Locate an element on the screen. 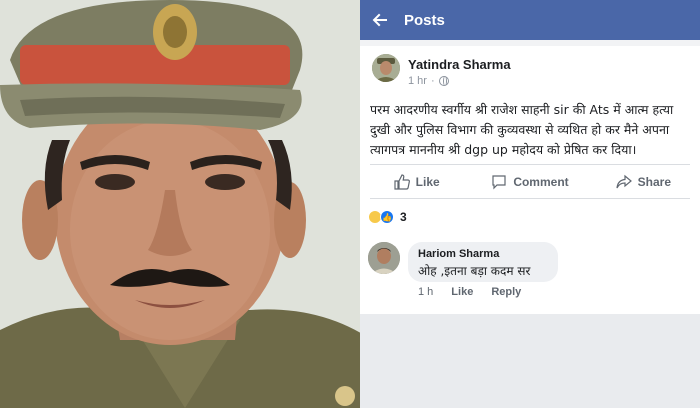 This screenshot has height=408, width=700. top-bar: Posts is located at coordinates (530, 20).